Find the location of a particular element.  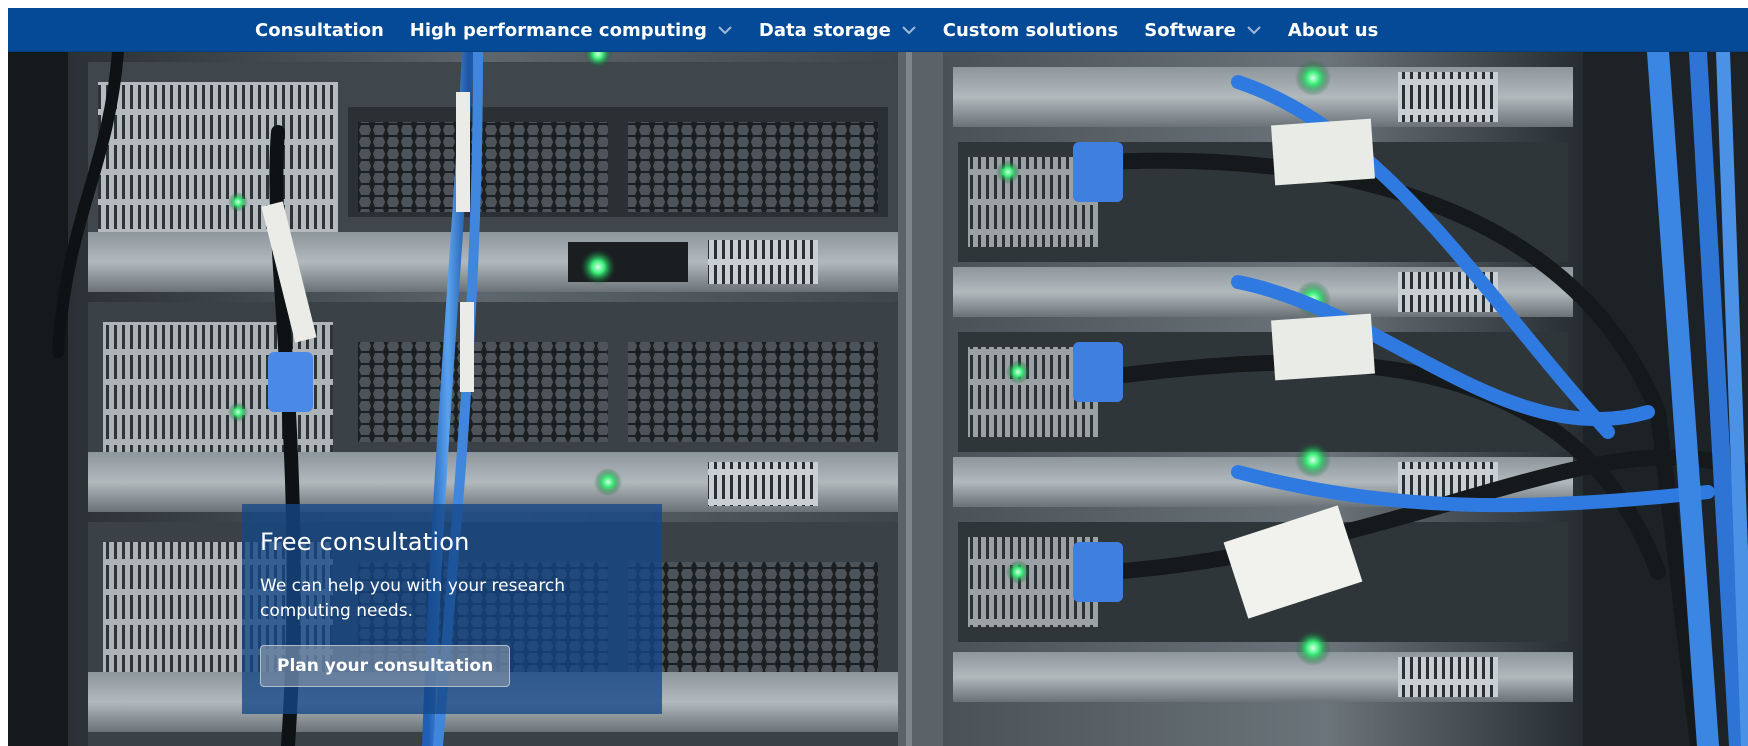

nav-item-software: Software is located at coordinates (1203, 30).